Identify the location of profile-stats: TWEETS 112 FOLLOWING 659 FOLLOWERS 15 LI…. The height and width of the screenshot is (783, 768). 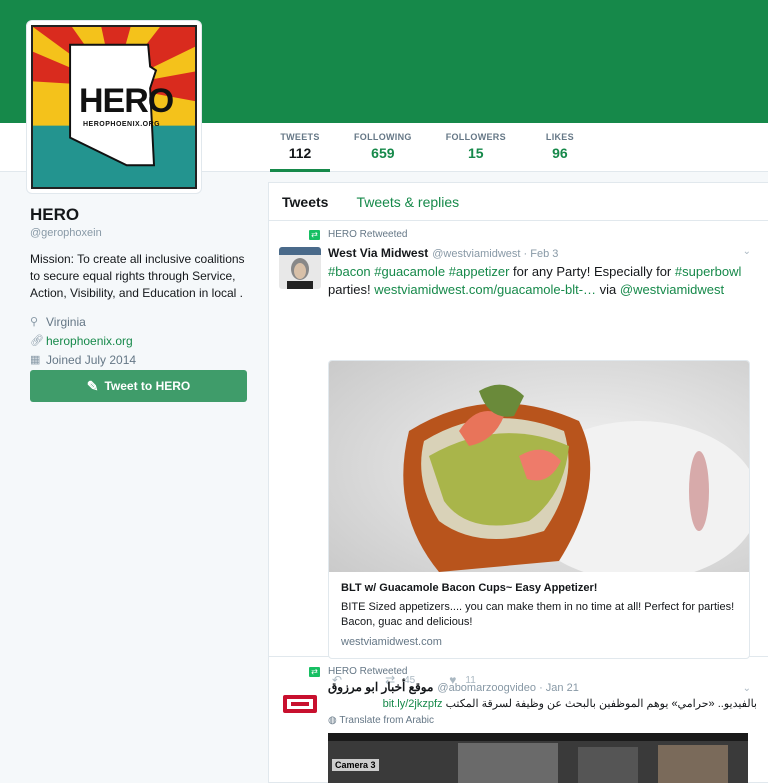
(437, 149).